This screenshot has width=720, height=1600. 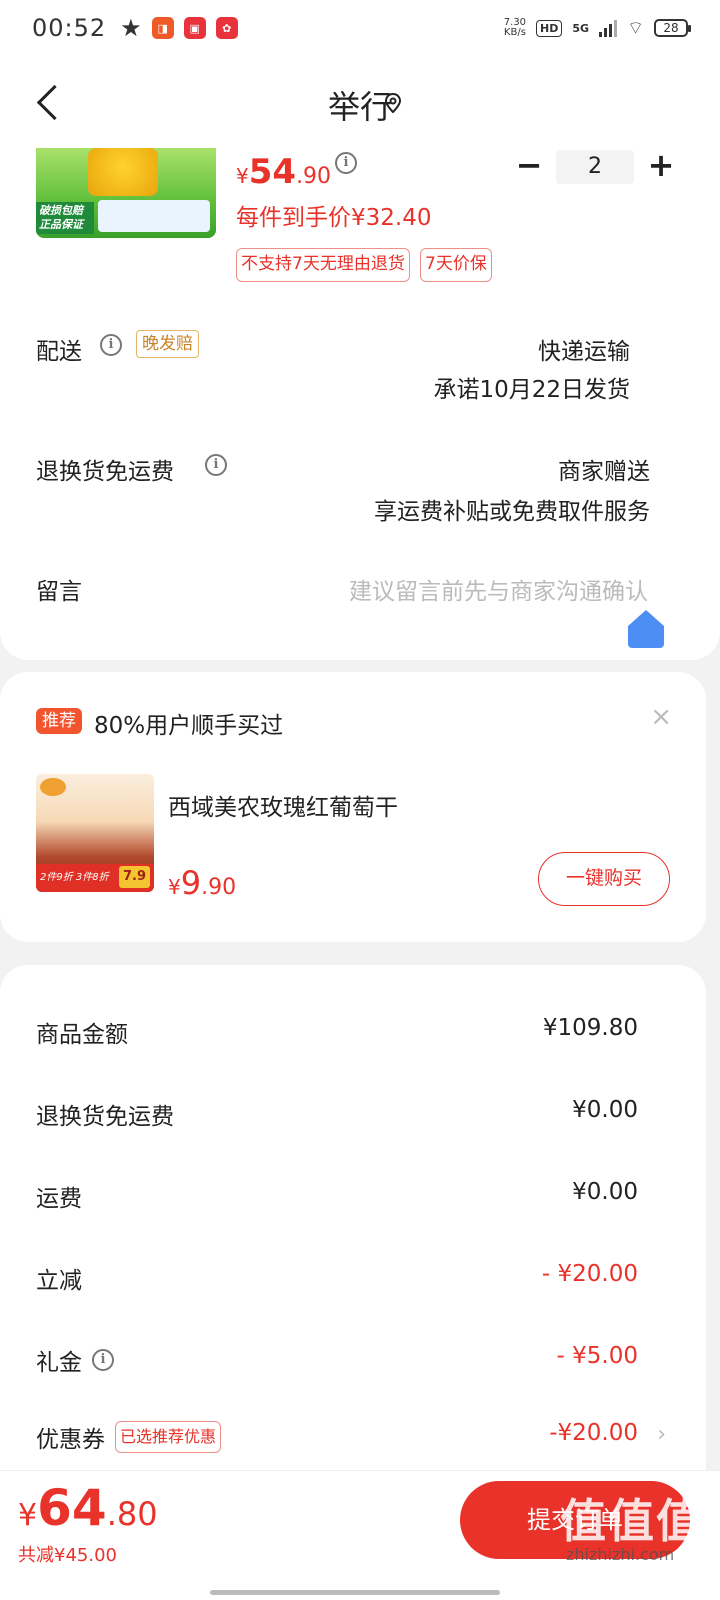 I want to click on page-title: 举行, so click(x=359, y=107).